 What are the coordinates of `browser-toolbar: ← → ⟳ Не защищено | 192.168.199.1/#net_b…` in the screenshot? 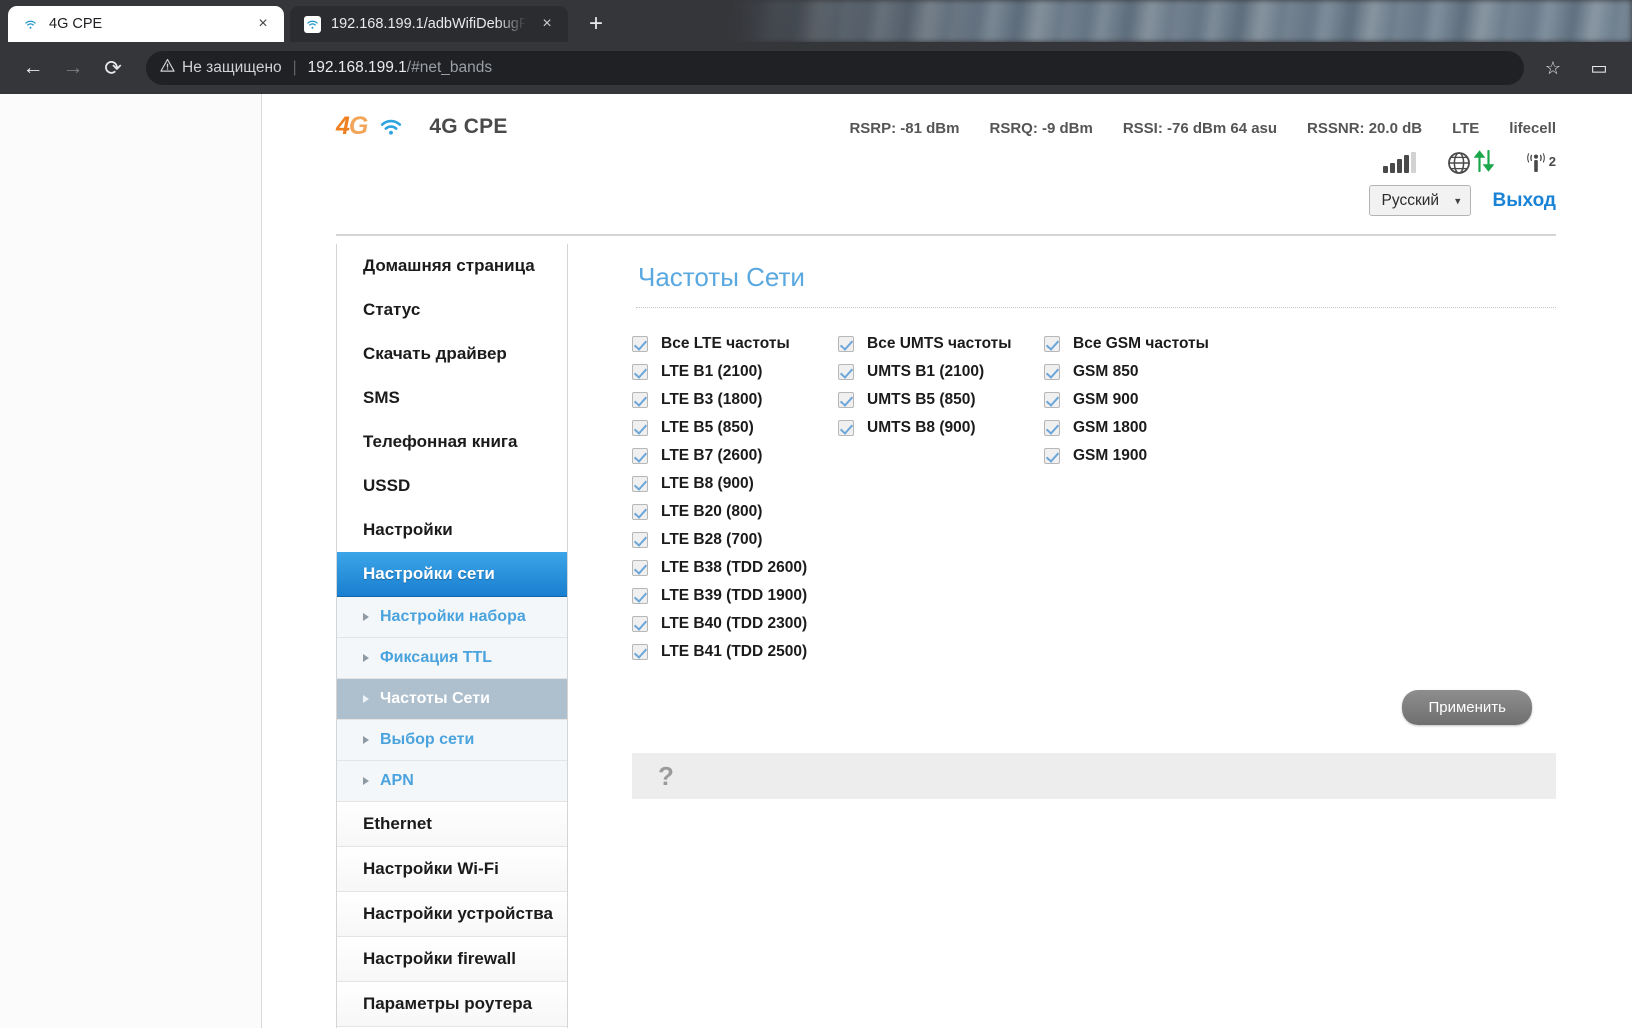 It's located at (816, 68).